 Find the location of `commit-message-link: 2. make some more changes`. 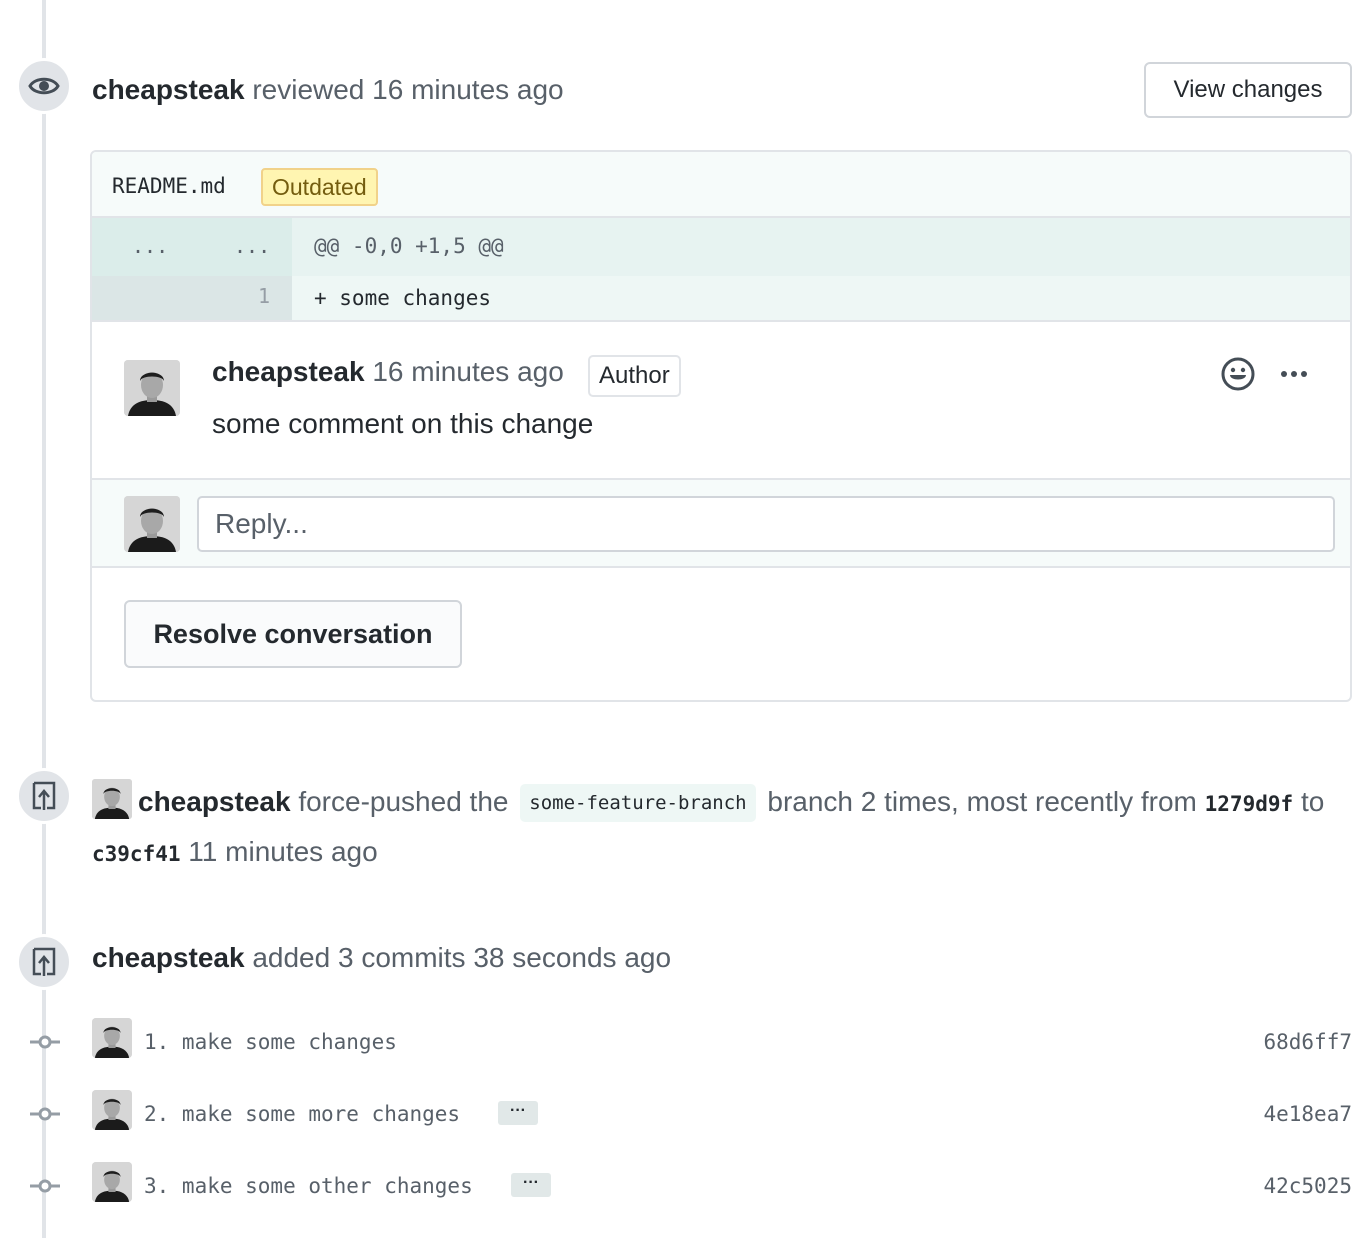

commit-message-link: 2. make some more changes is located at coordinates (302, 1114).